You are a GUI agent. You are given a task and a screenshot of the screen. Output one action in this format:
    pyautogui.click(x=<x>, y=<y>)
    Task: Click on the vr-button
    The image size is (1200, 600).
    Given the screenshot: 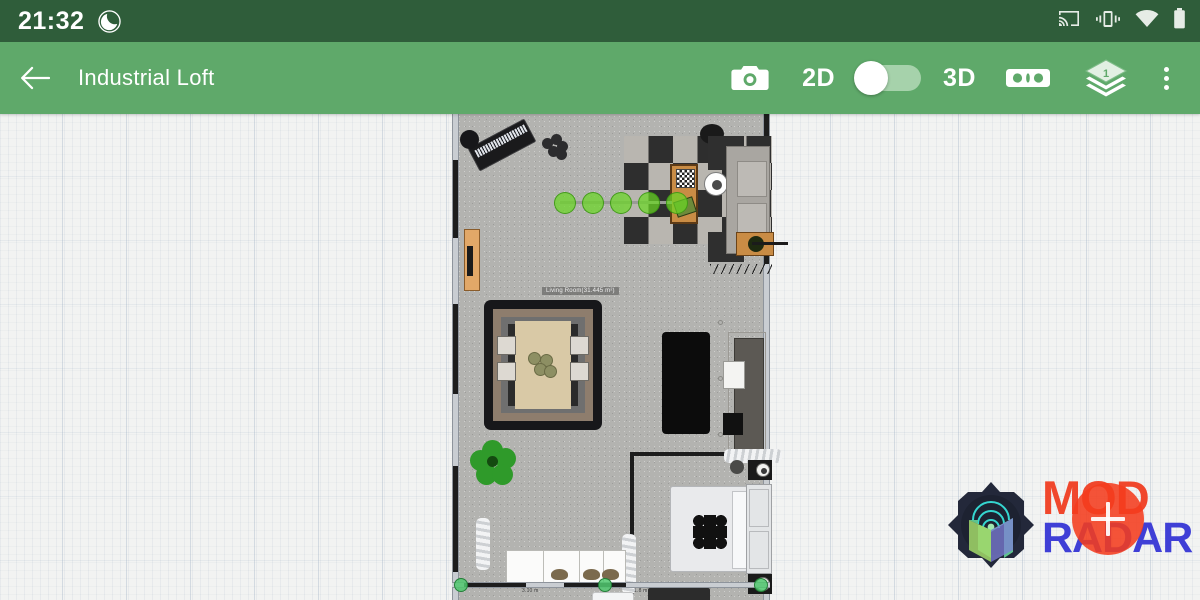 What is the action you would take?
    pyautogui.click(x=1028, y=78)
    